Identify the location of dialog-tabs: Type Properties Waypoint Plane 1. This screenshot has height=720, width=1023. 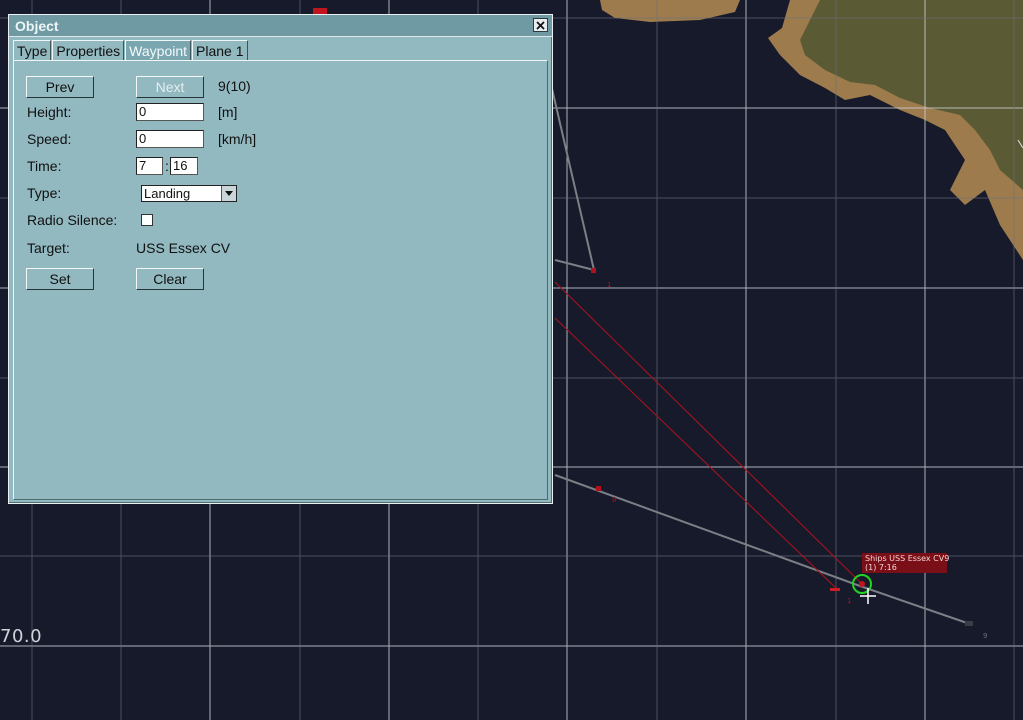
(131, 50).